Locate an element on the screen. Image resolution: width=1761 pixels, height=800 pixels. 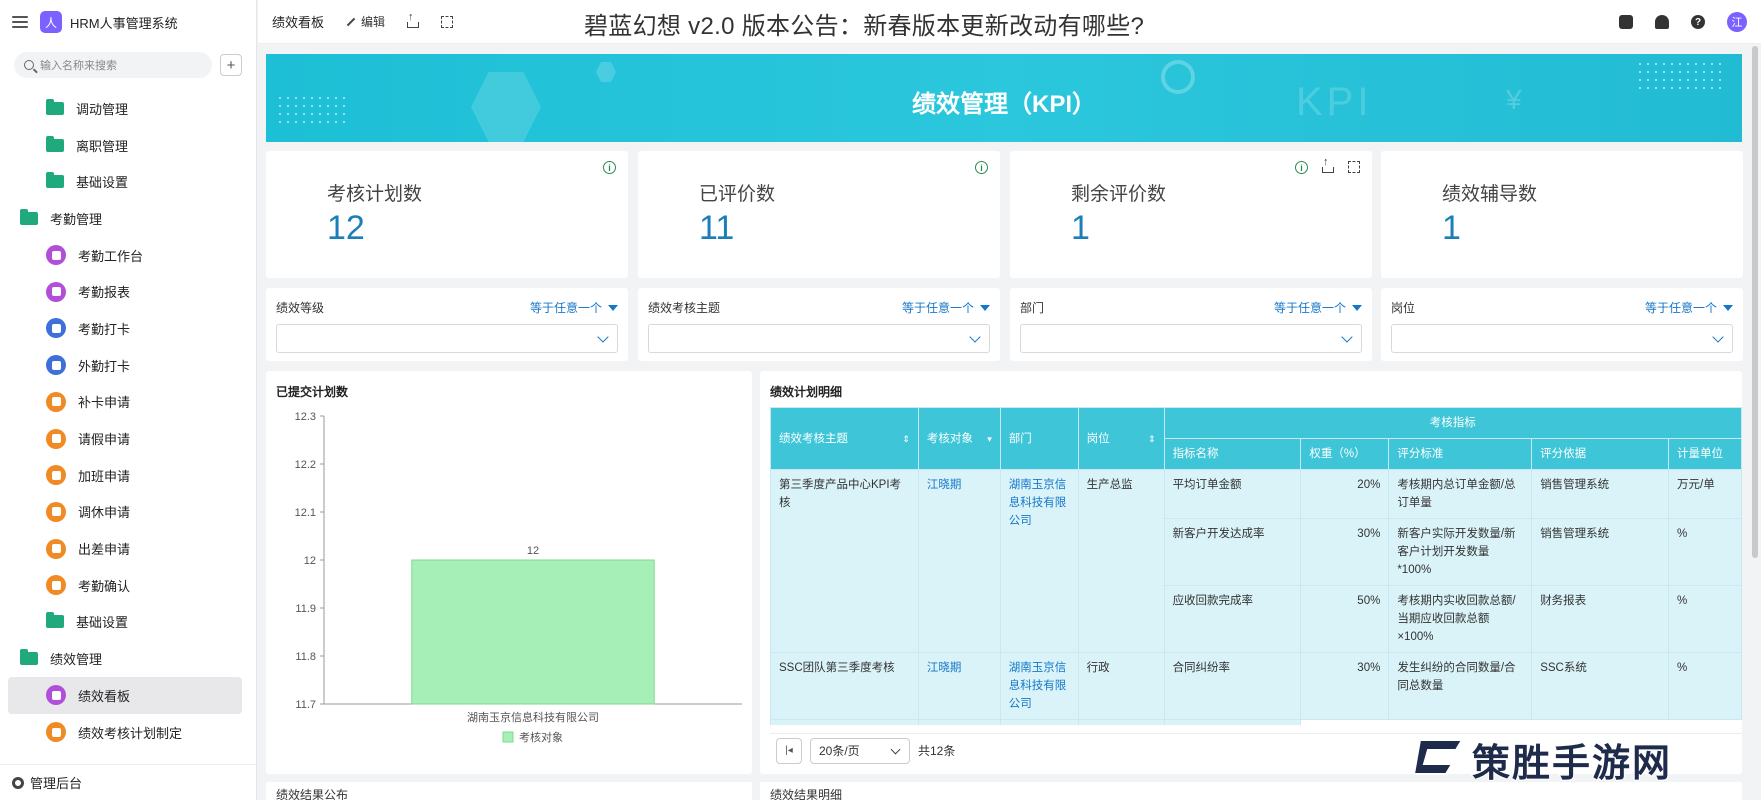
filter-department: 部门 等于任意一个 is located at coordinates (1191, 324).